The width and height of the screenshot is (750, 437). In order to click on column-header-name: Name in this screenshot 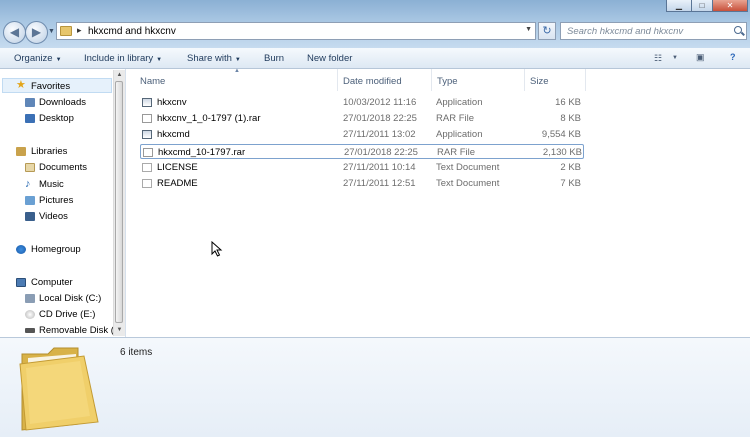, I will do `click(152, 81)`.